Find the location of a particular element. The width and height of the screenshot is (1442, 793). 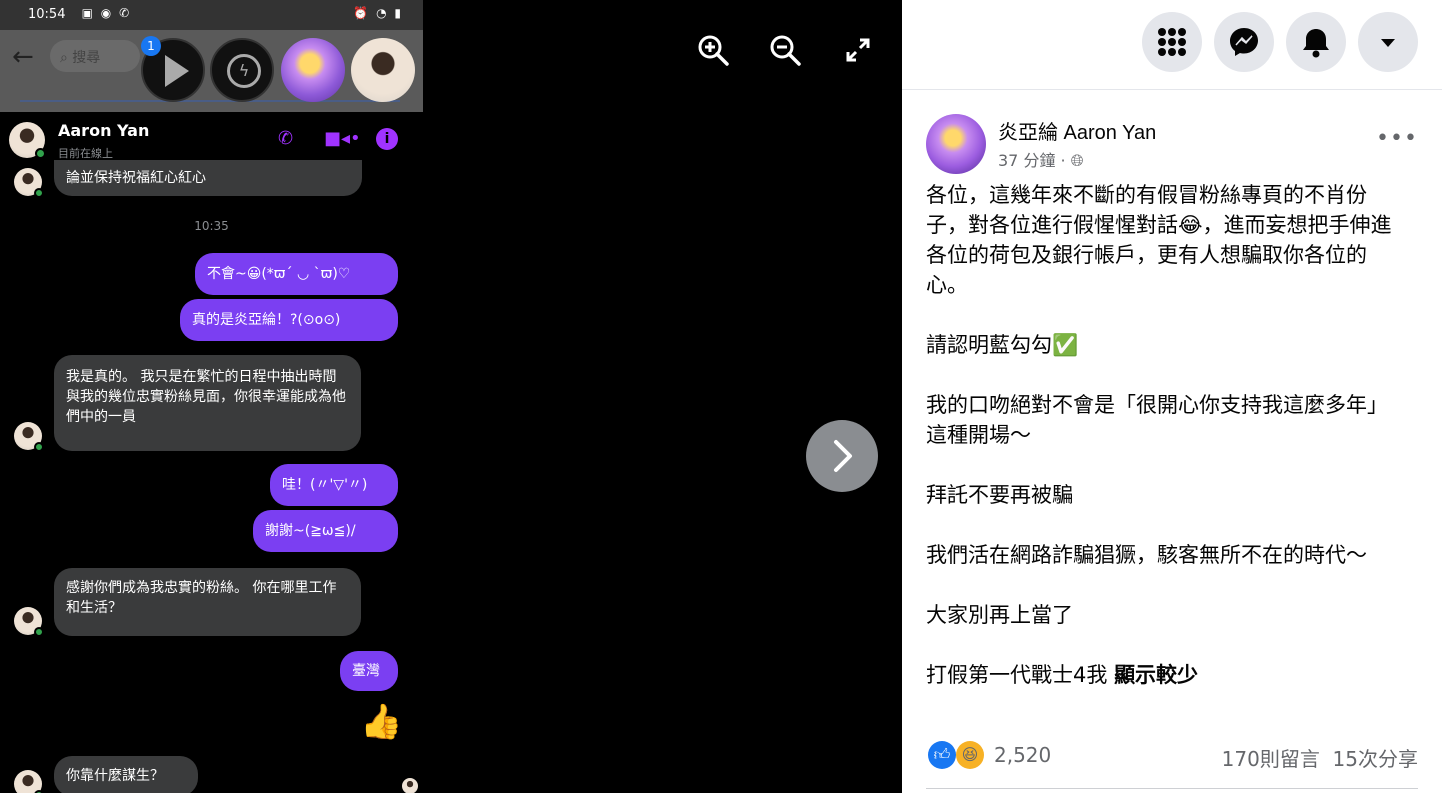

message-incoming: 論並保持祝福紅心紅心 is located at coordinates (208, 178).